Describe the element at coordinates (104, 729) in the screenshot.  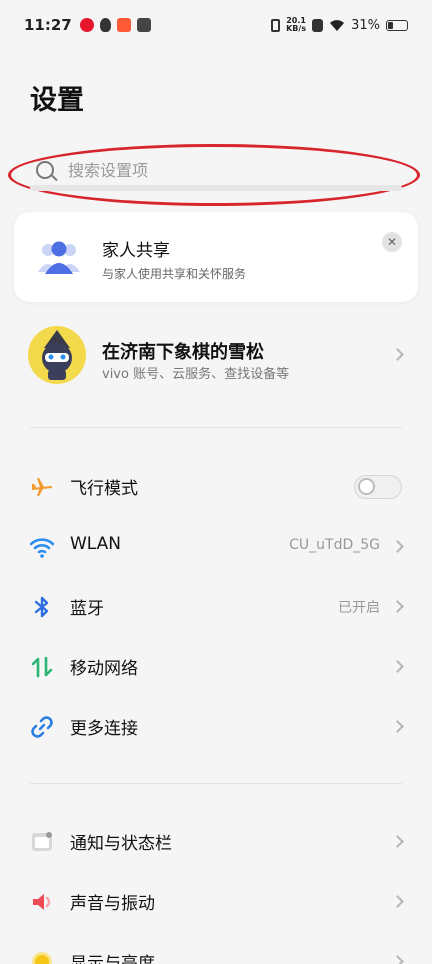
I see `row-label: 更多连接` at that location.